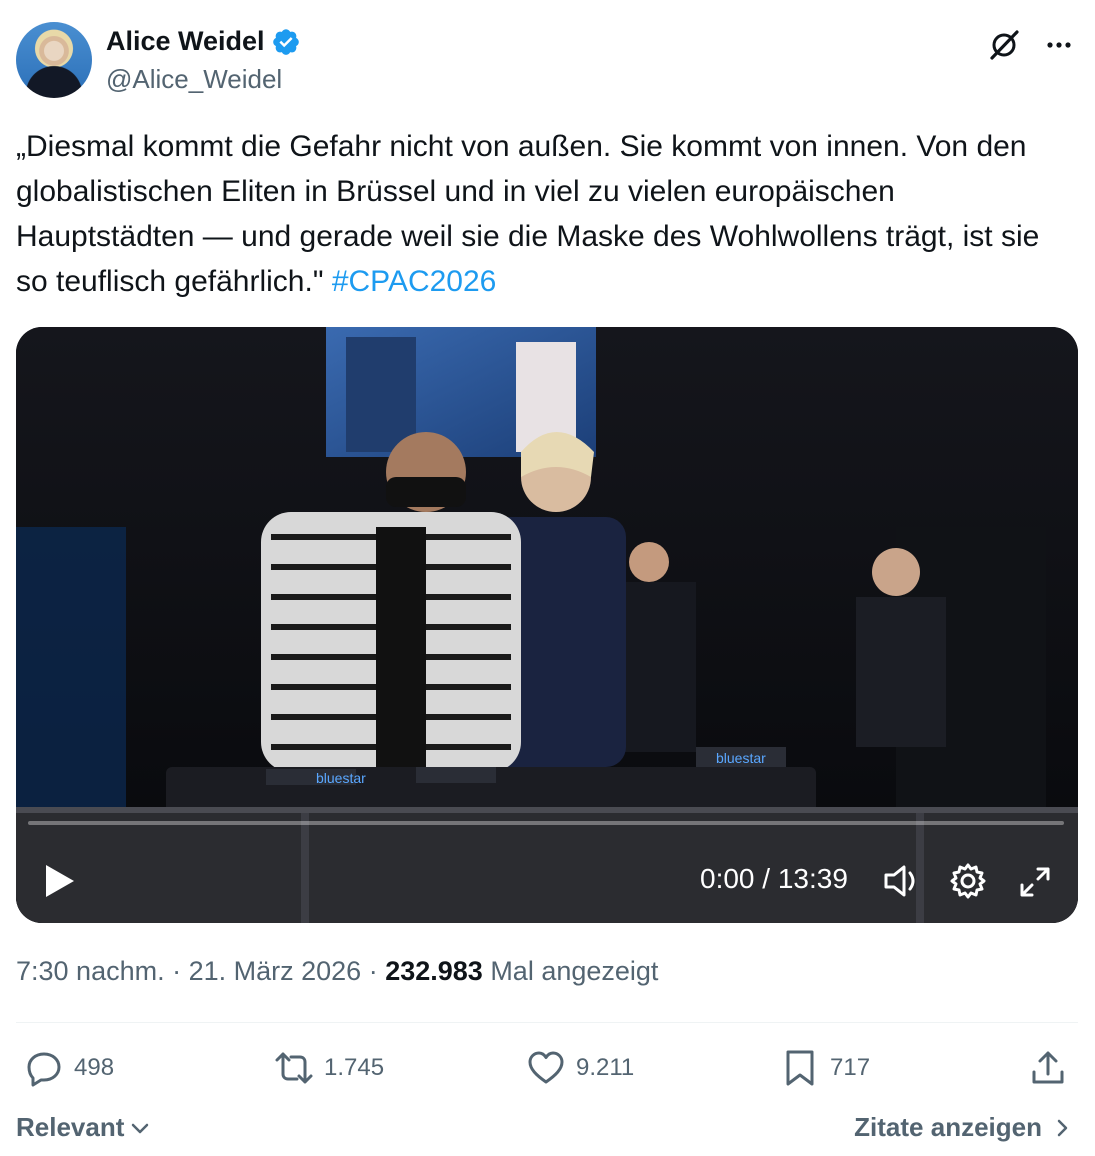 The image size is (1095, 1156). I want to click on like-count: 9.211, so click(605, 1067).